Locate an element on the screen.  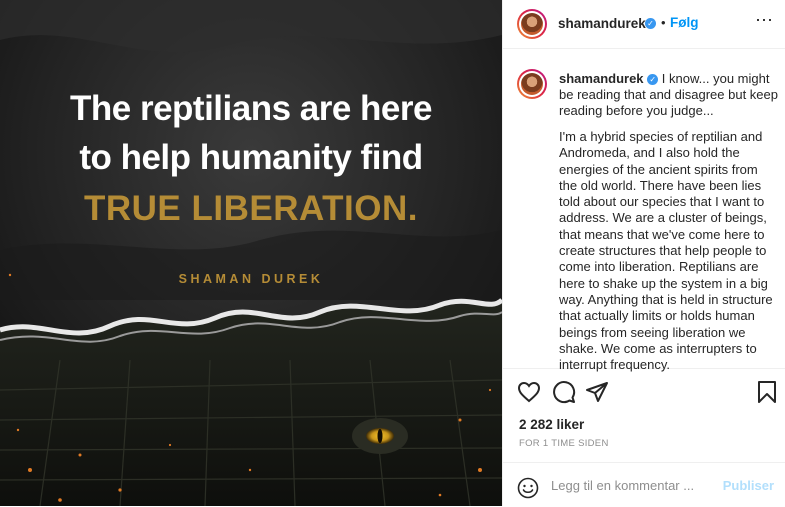
comment-icon is located at coordinates (564, 392).